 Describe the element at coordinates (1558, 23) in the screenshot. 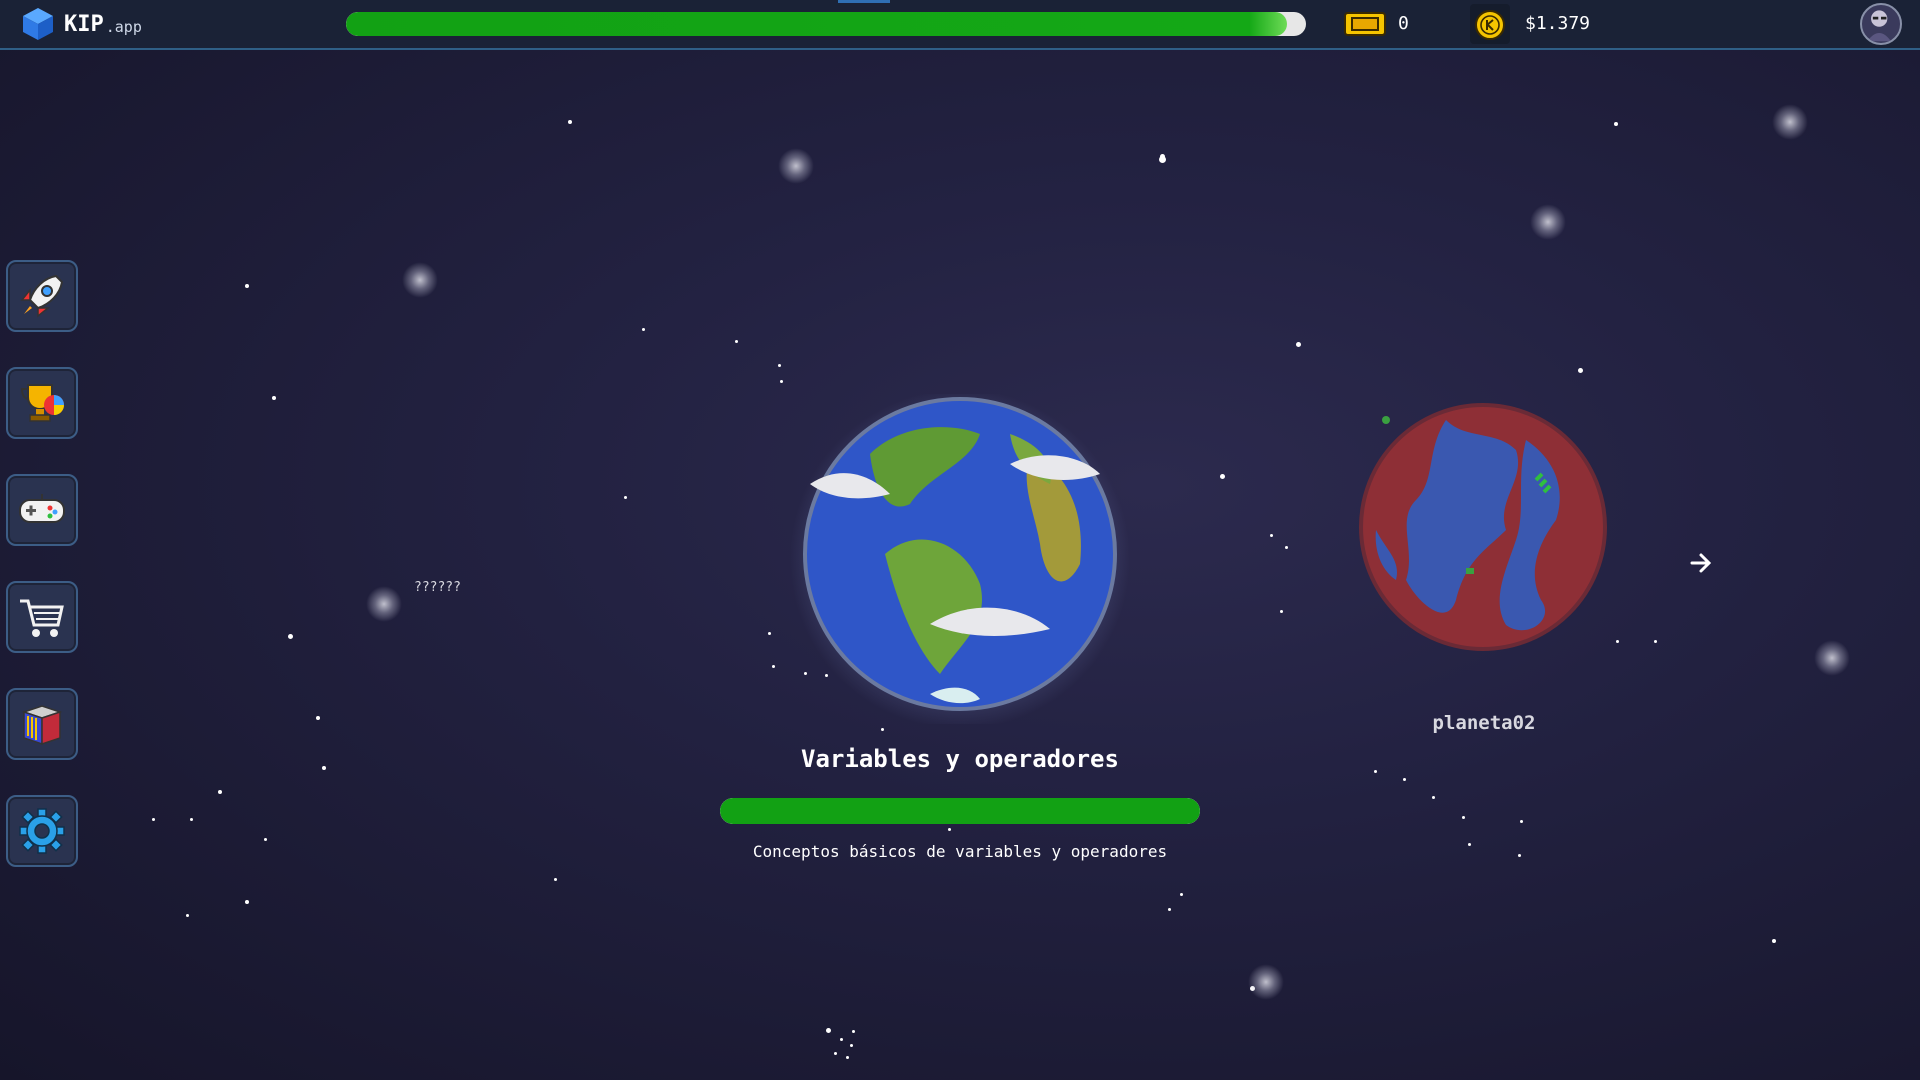

I see `coin-balance: $1.379` at that location.